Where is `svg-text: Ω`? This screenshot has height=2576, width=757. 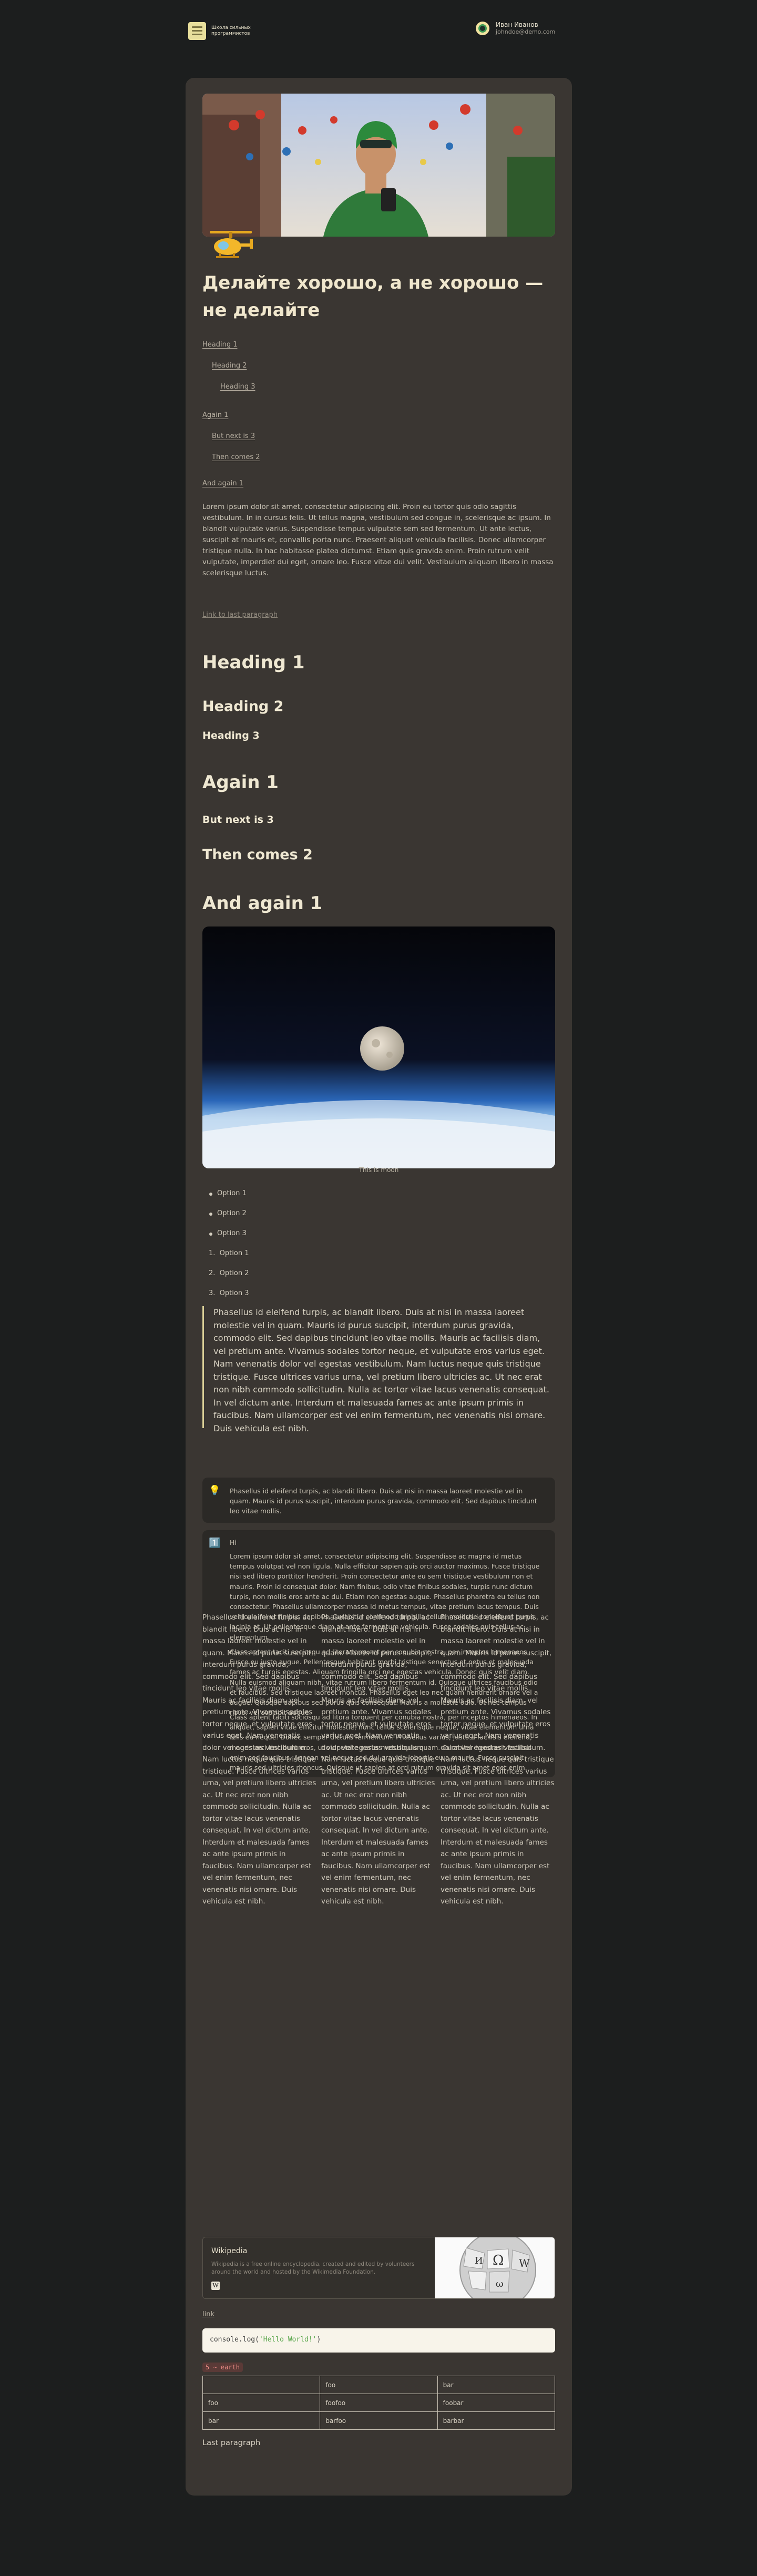
svg-text: Ω is located at coordinates (498, 2260).